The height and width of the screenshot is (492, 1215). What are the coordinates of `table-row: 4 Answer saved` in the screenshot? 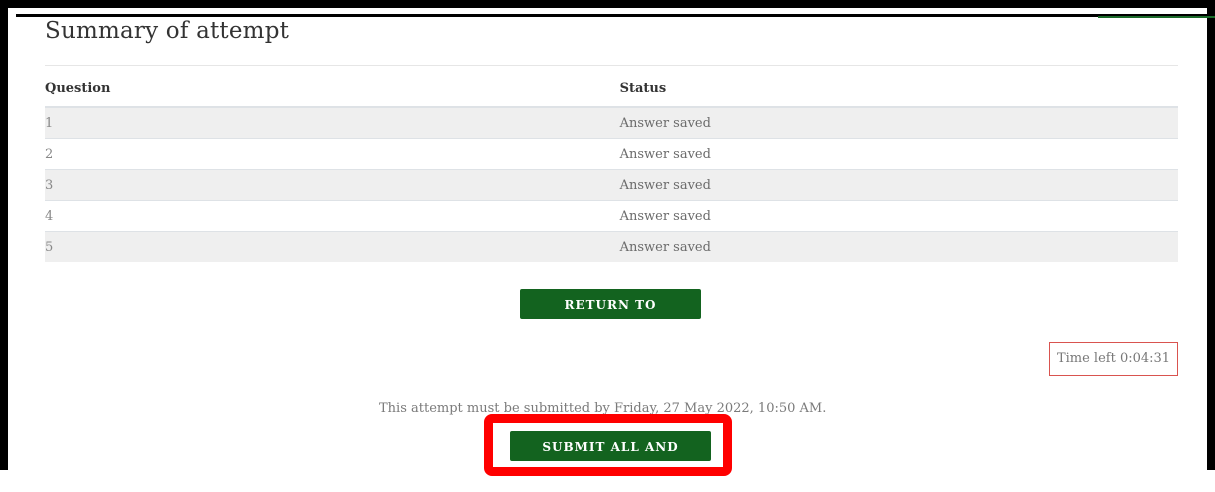 It's located at (611, 216).